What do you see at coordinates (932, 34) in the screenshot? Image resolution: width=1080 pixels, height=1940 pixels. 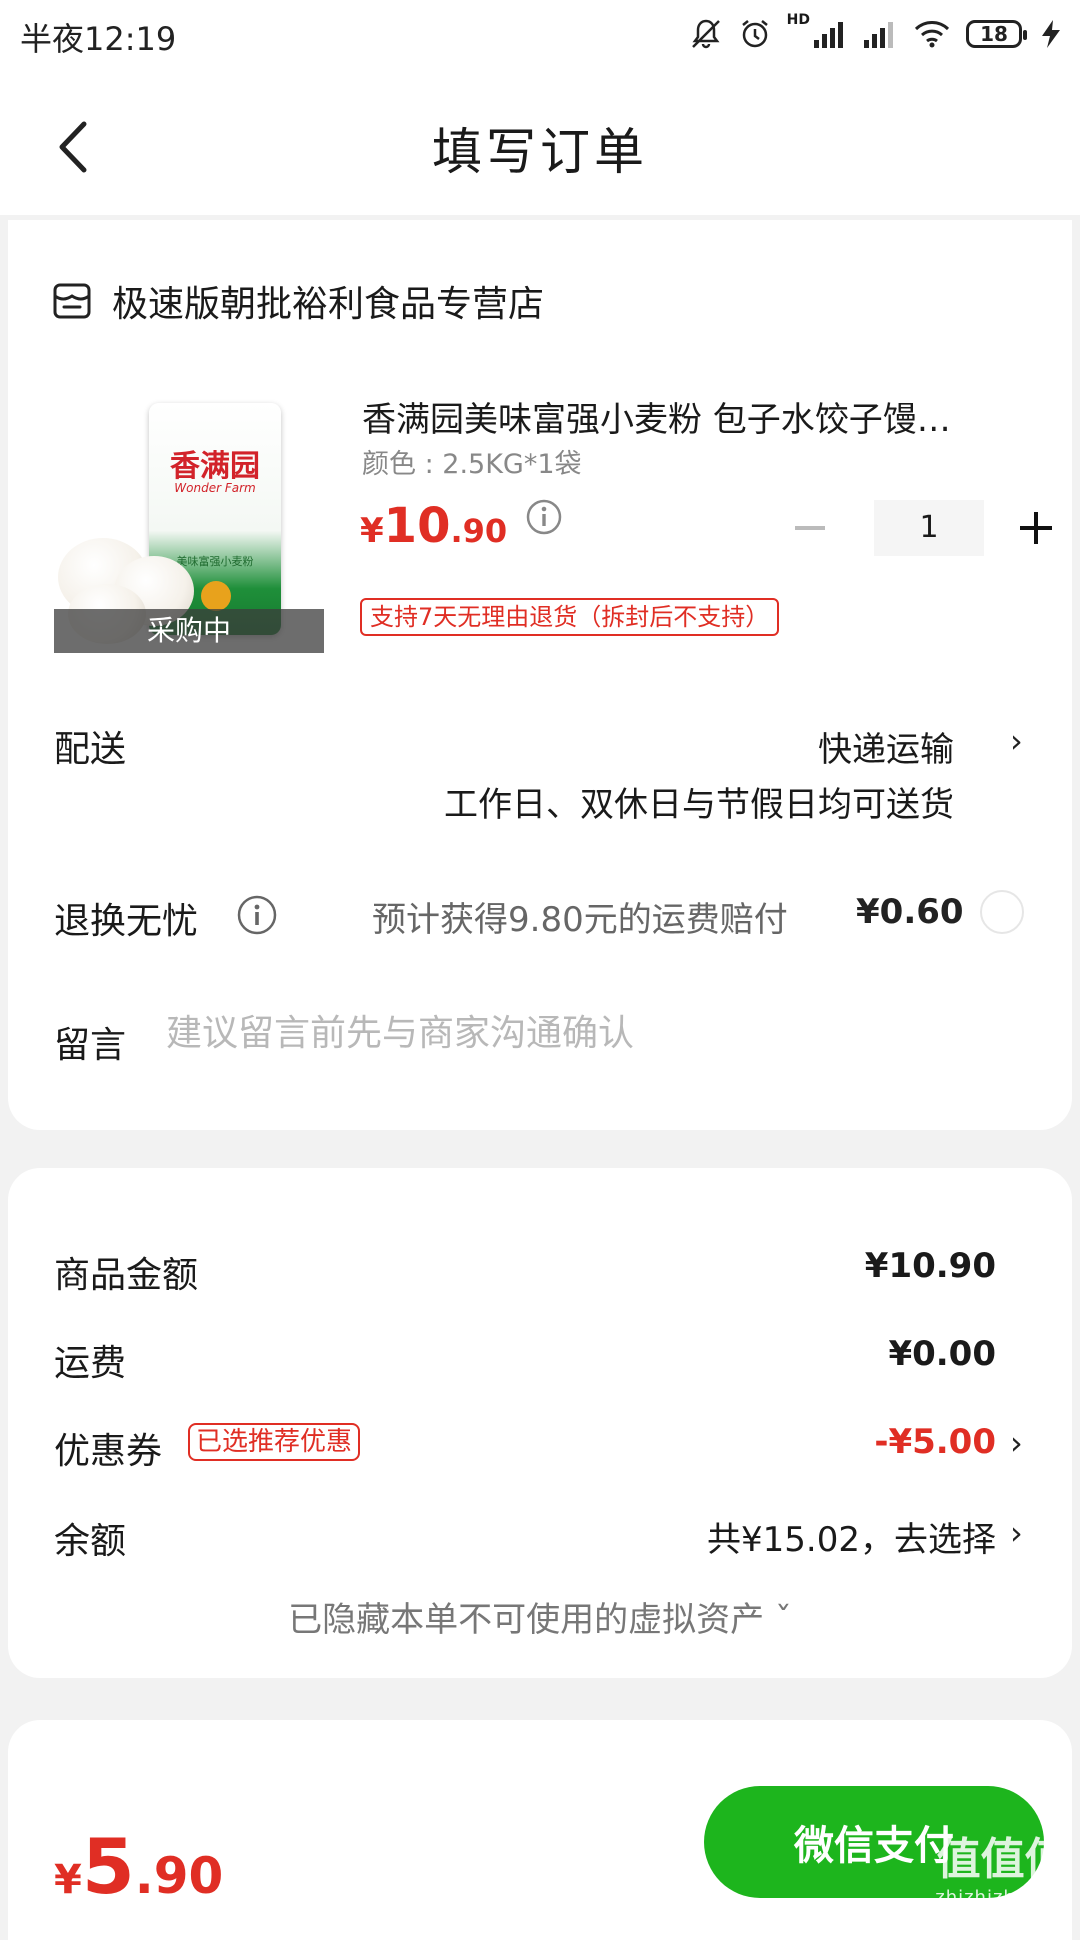 I see `wifi-icon` at bounding box center [932, 34].